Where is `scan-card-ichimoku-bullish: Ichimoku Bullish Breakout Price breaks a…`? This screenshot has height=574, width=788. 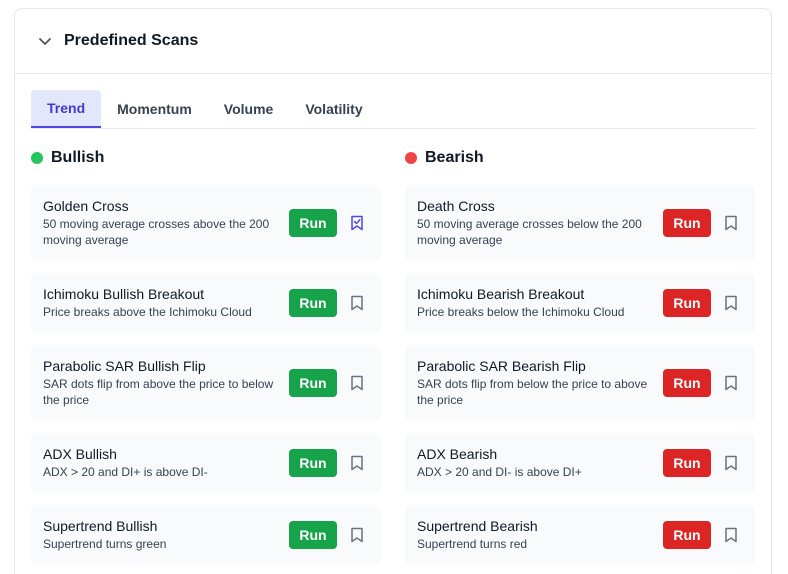
scan-card-ichimoku-bullish: Ichimoku Bullish Breakout Price breaks a… is located at coordinates (206, 303).